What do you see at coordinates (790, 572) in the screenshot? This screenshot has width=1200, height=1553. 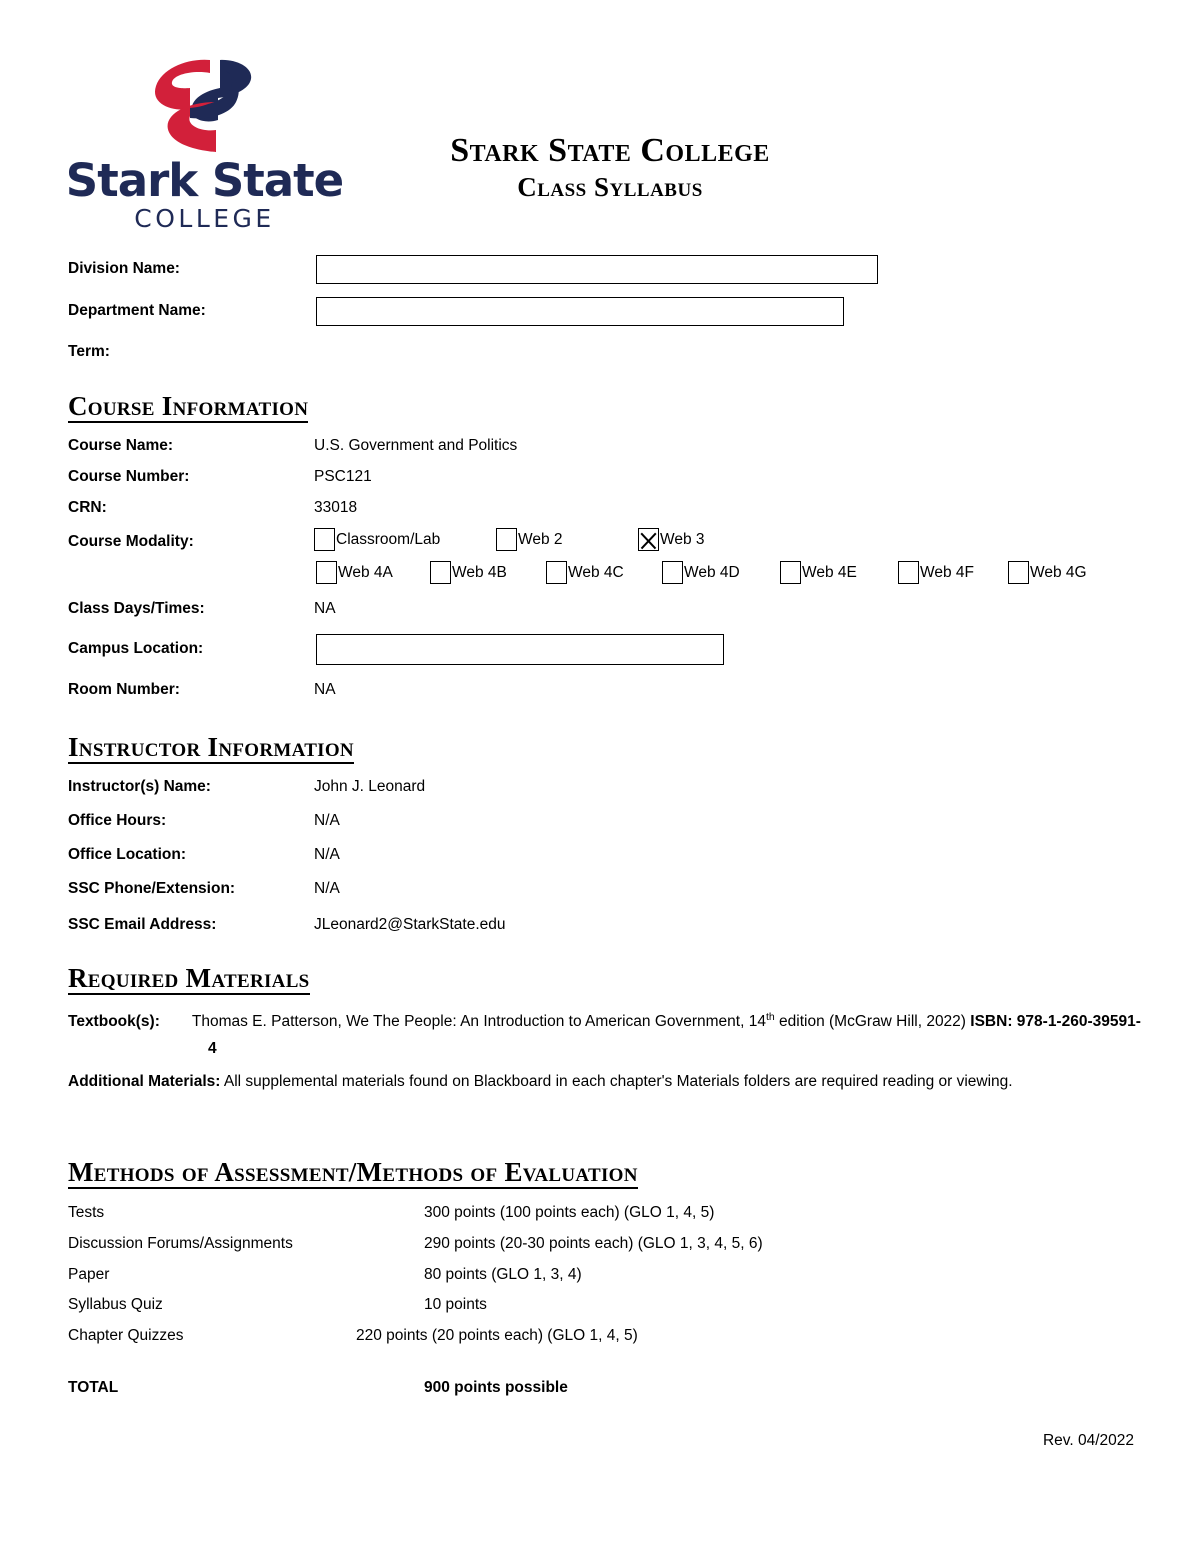 I see `checkbox-web-4e` at bounding box center [790, 572].